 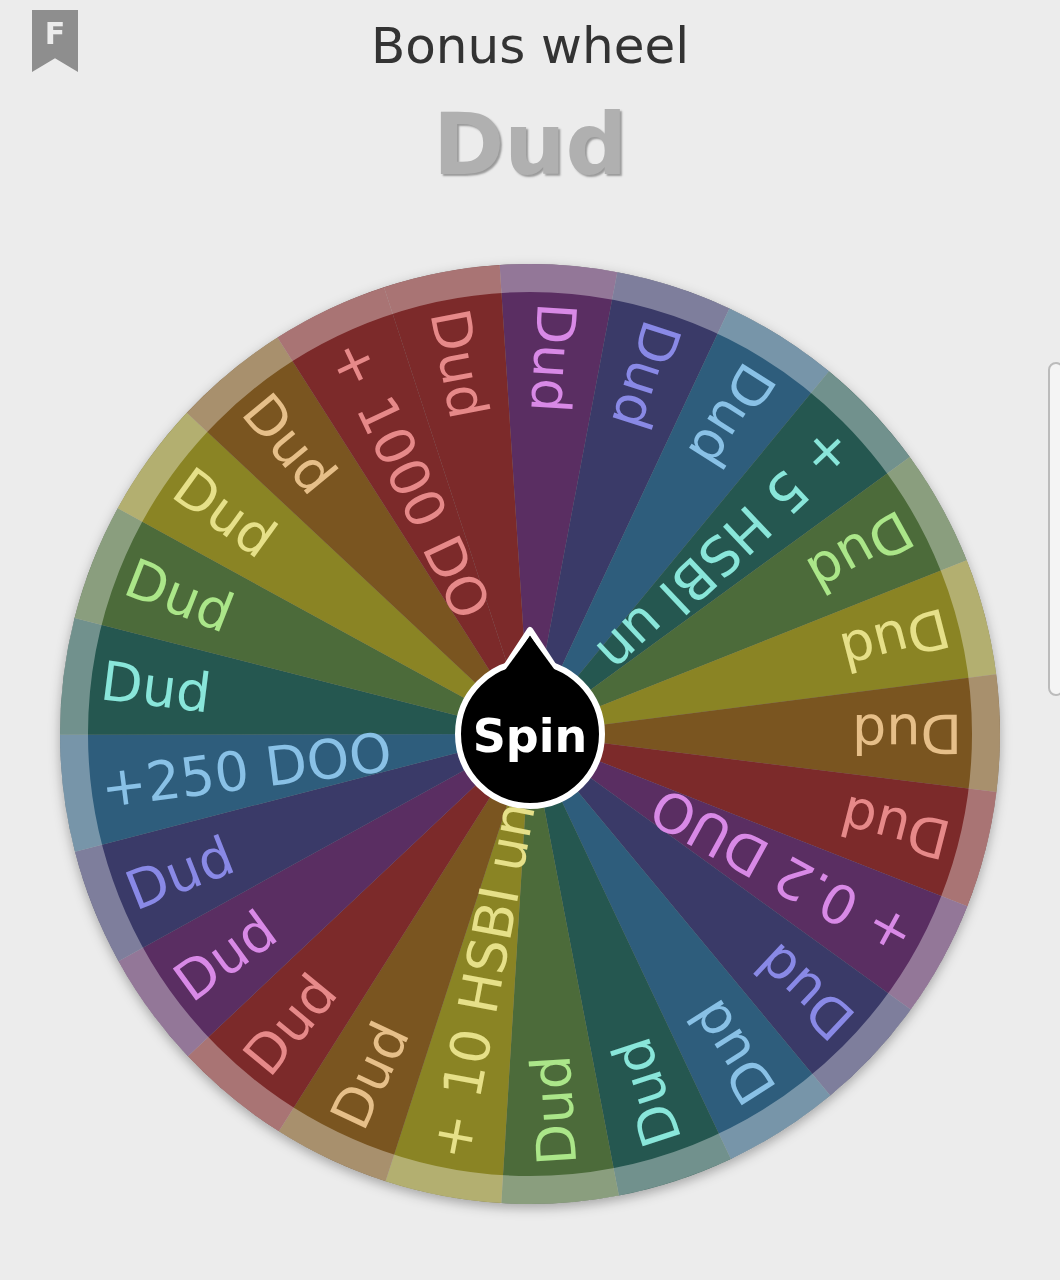 I want to click on result-text: Dud, so click(x=530, y=144).